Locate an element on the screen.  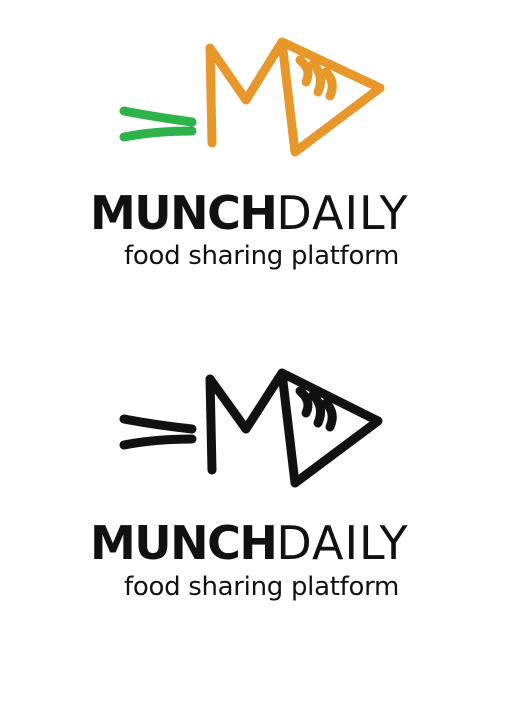
munch-carrot-mark-black-icon is located at coordinates (251, 428).